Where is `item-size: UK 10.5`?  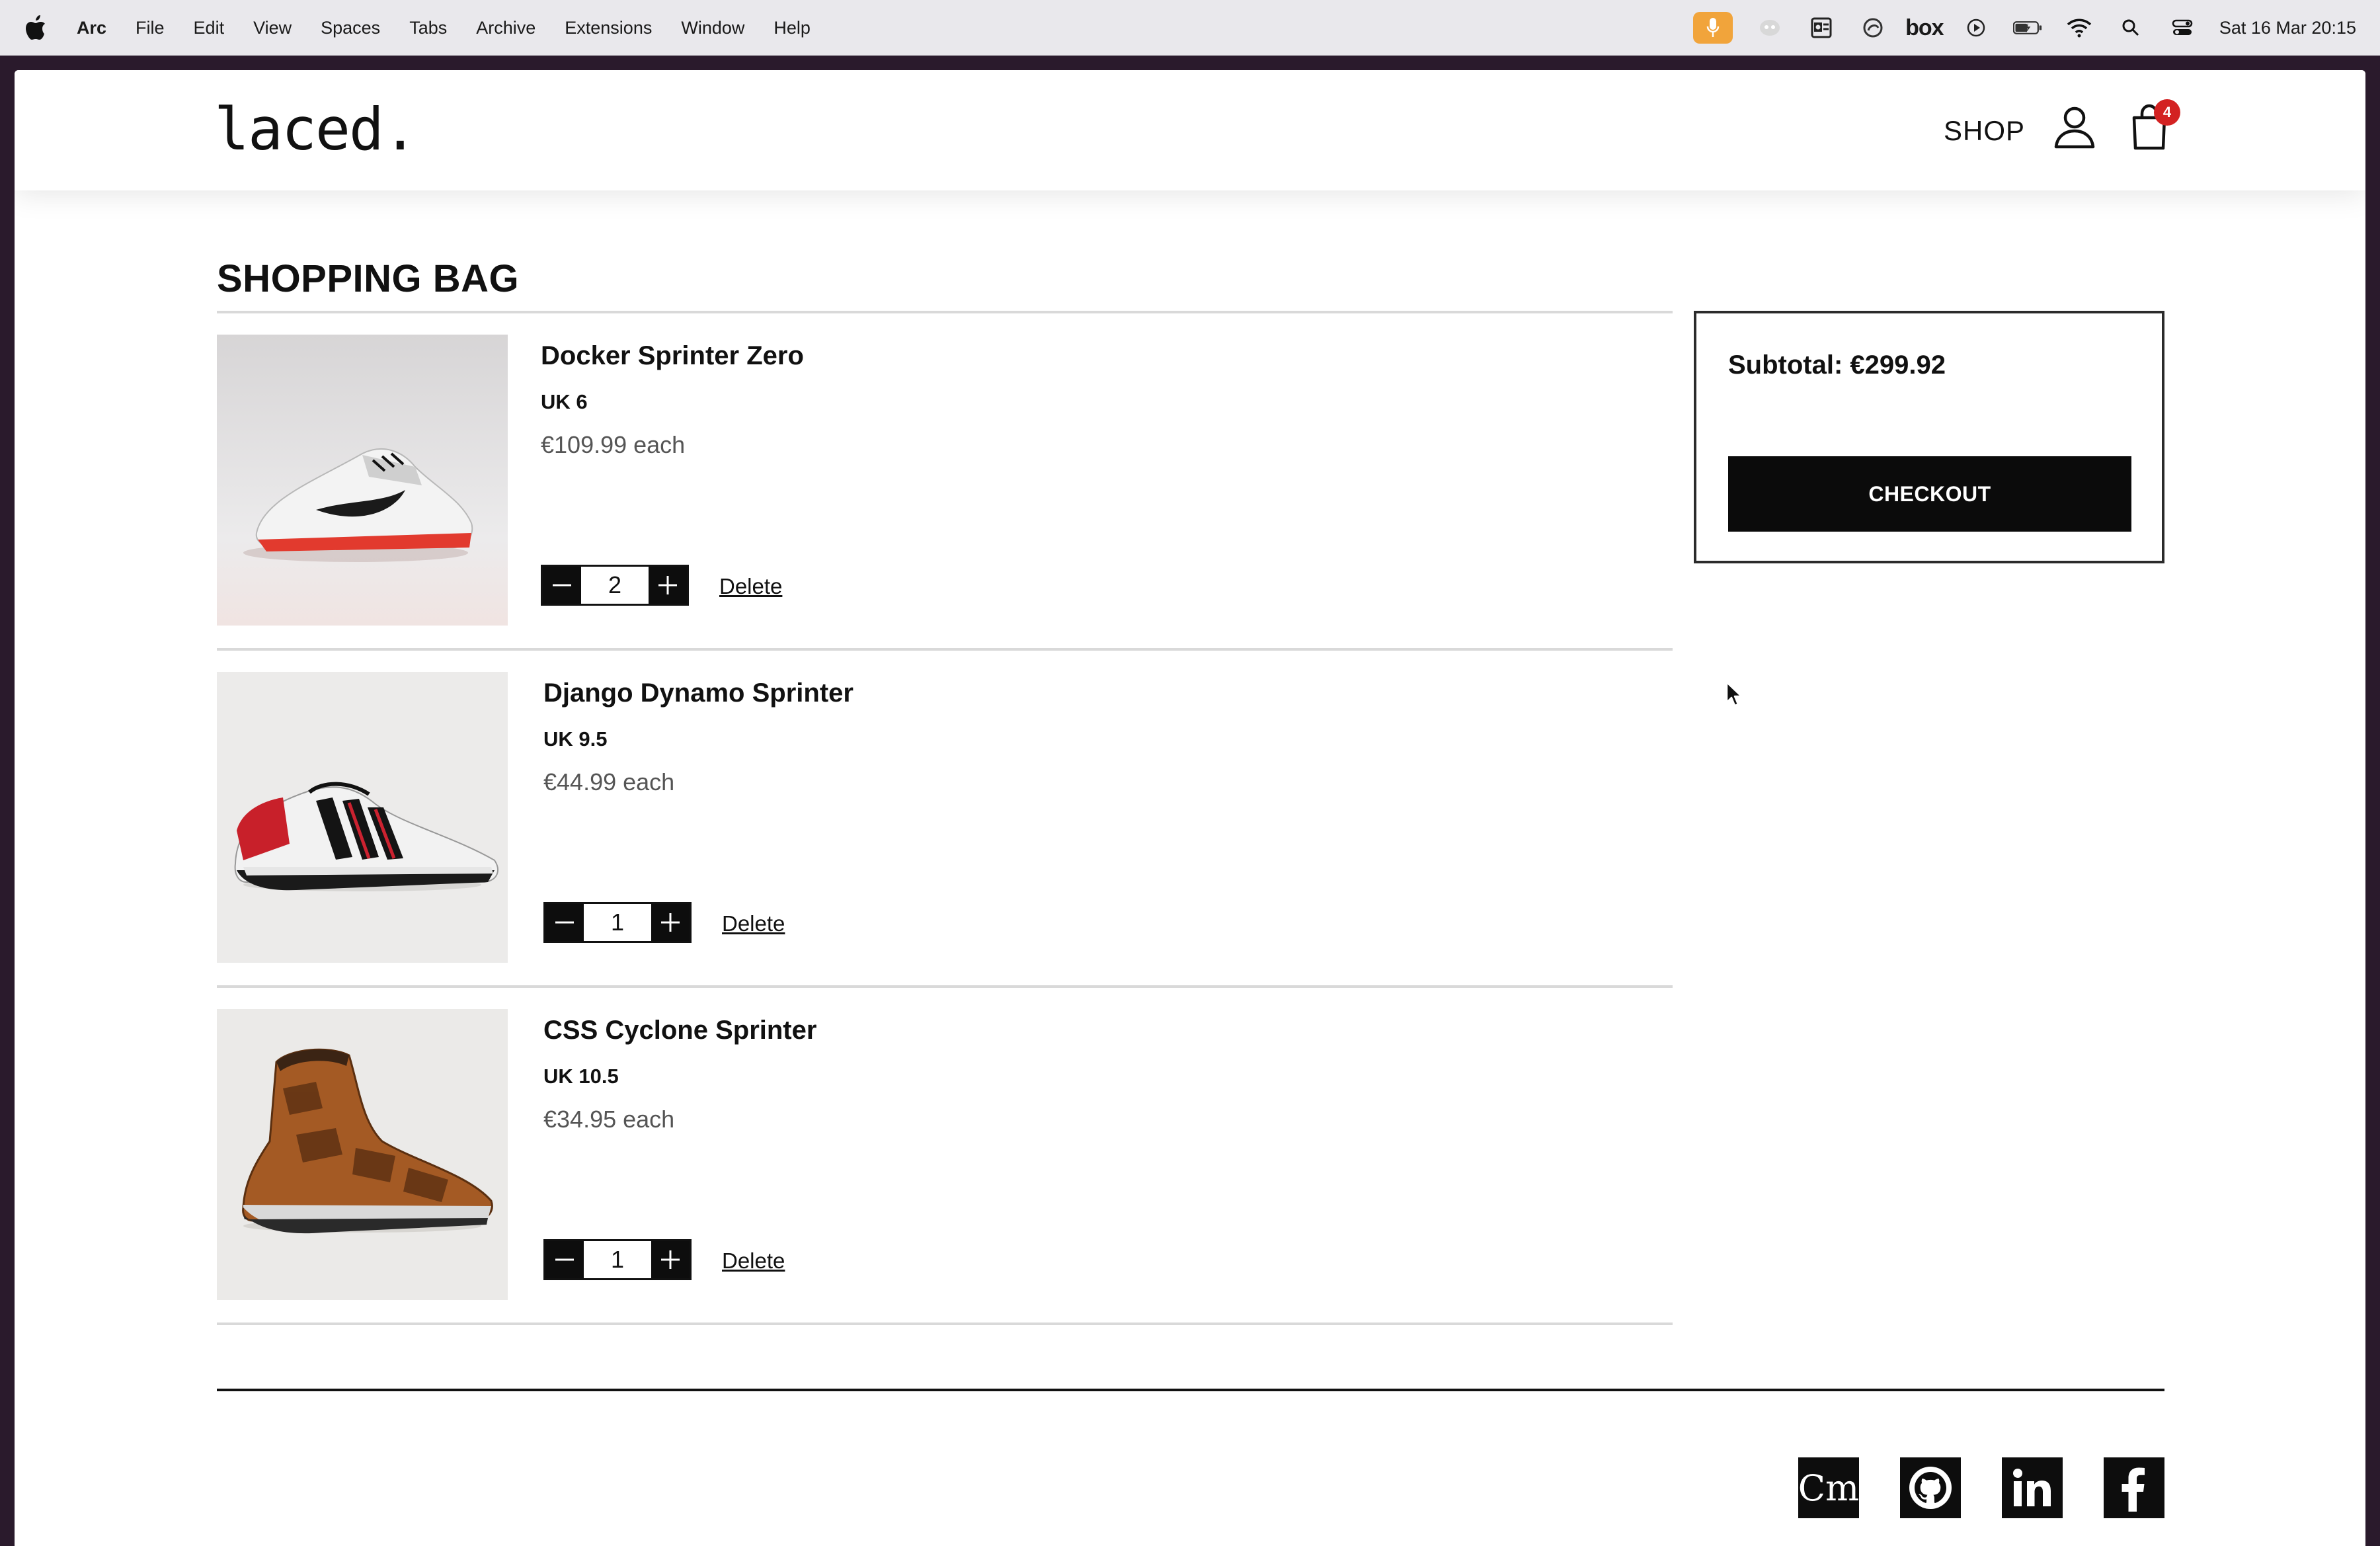 item-size: UK 10.5 is located at coordinates (581, 1076).